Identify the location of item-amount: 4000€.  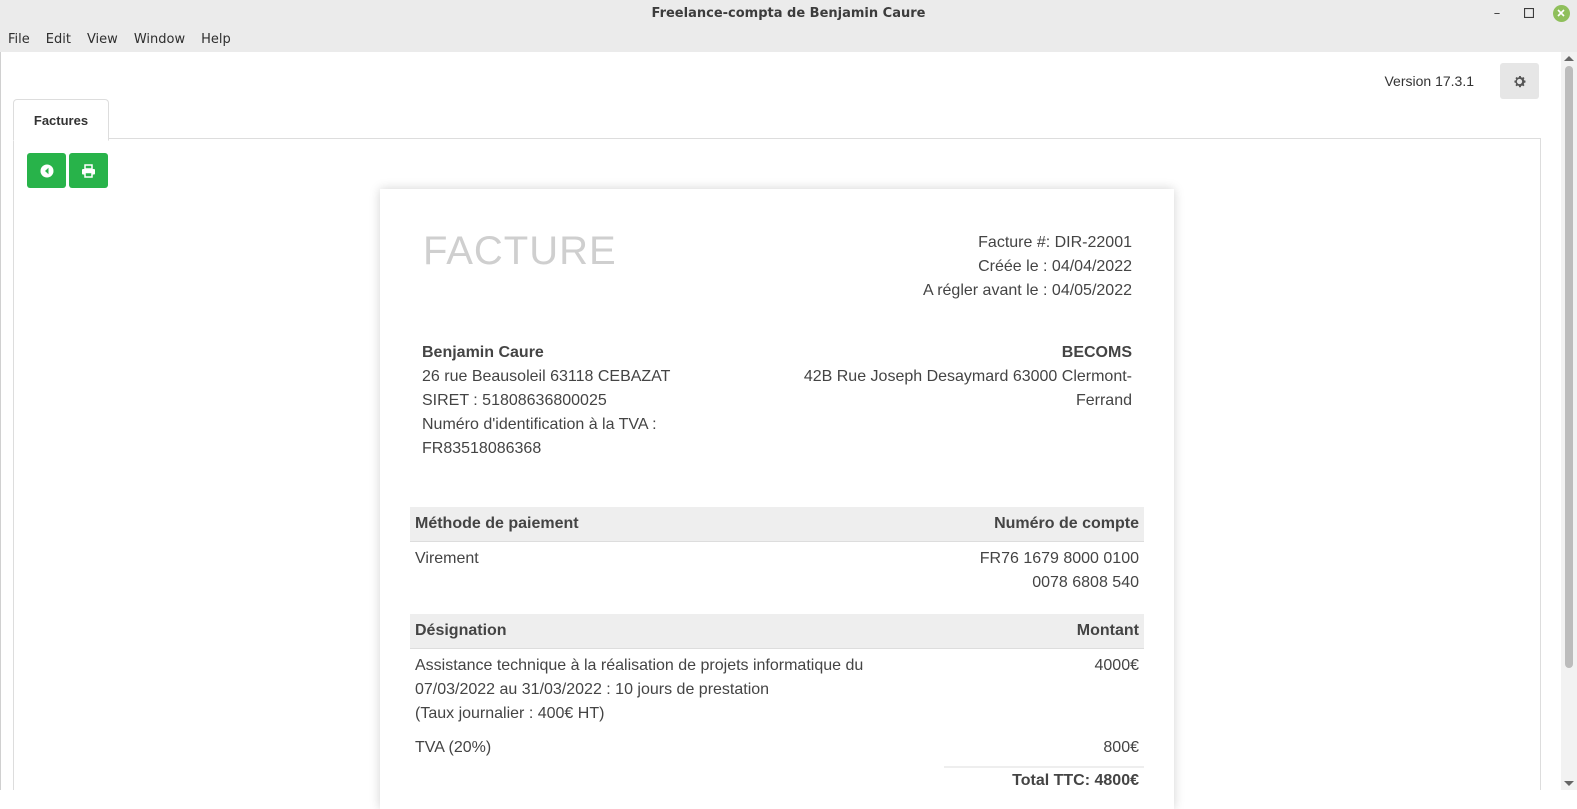
(1117, 665).